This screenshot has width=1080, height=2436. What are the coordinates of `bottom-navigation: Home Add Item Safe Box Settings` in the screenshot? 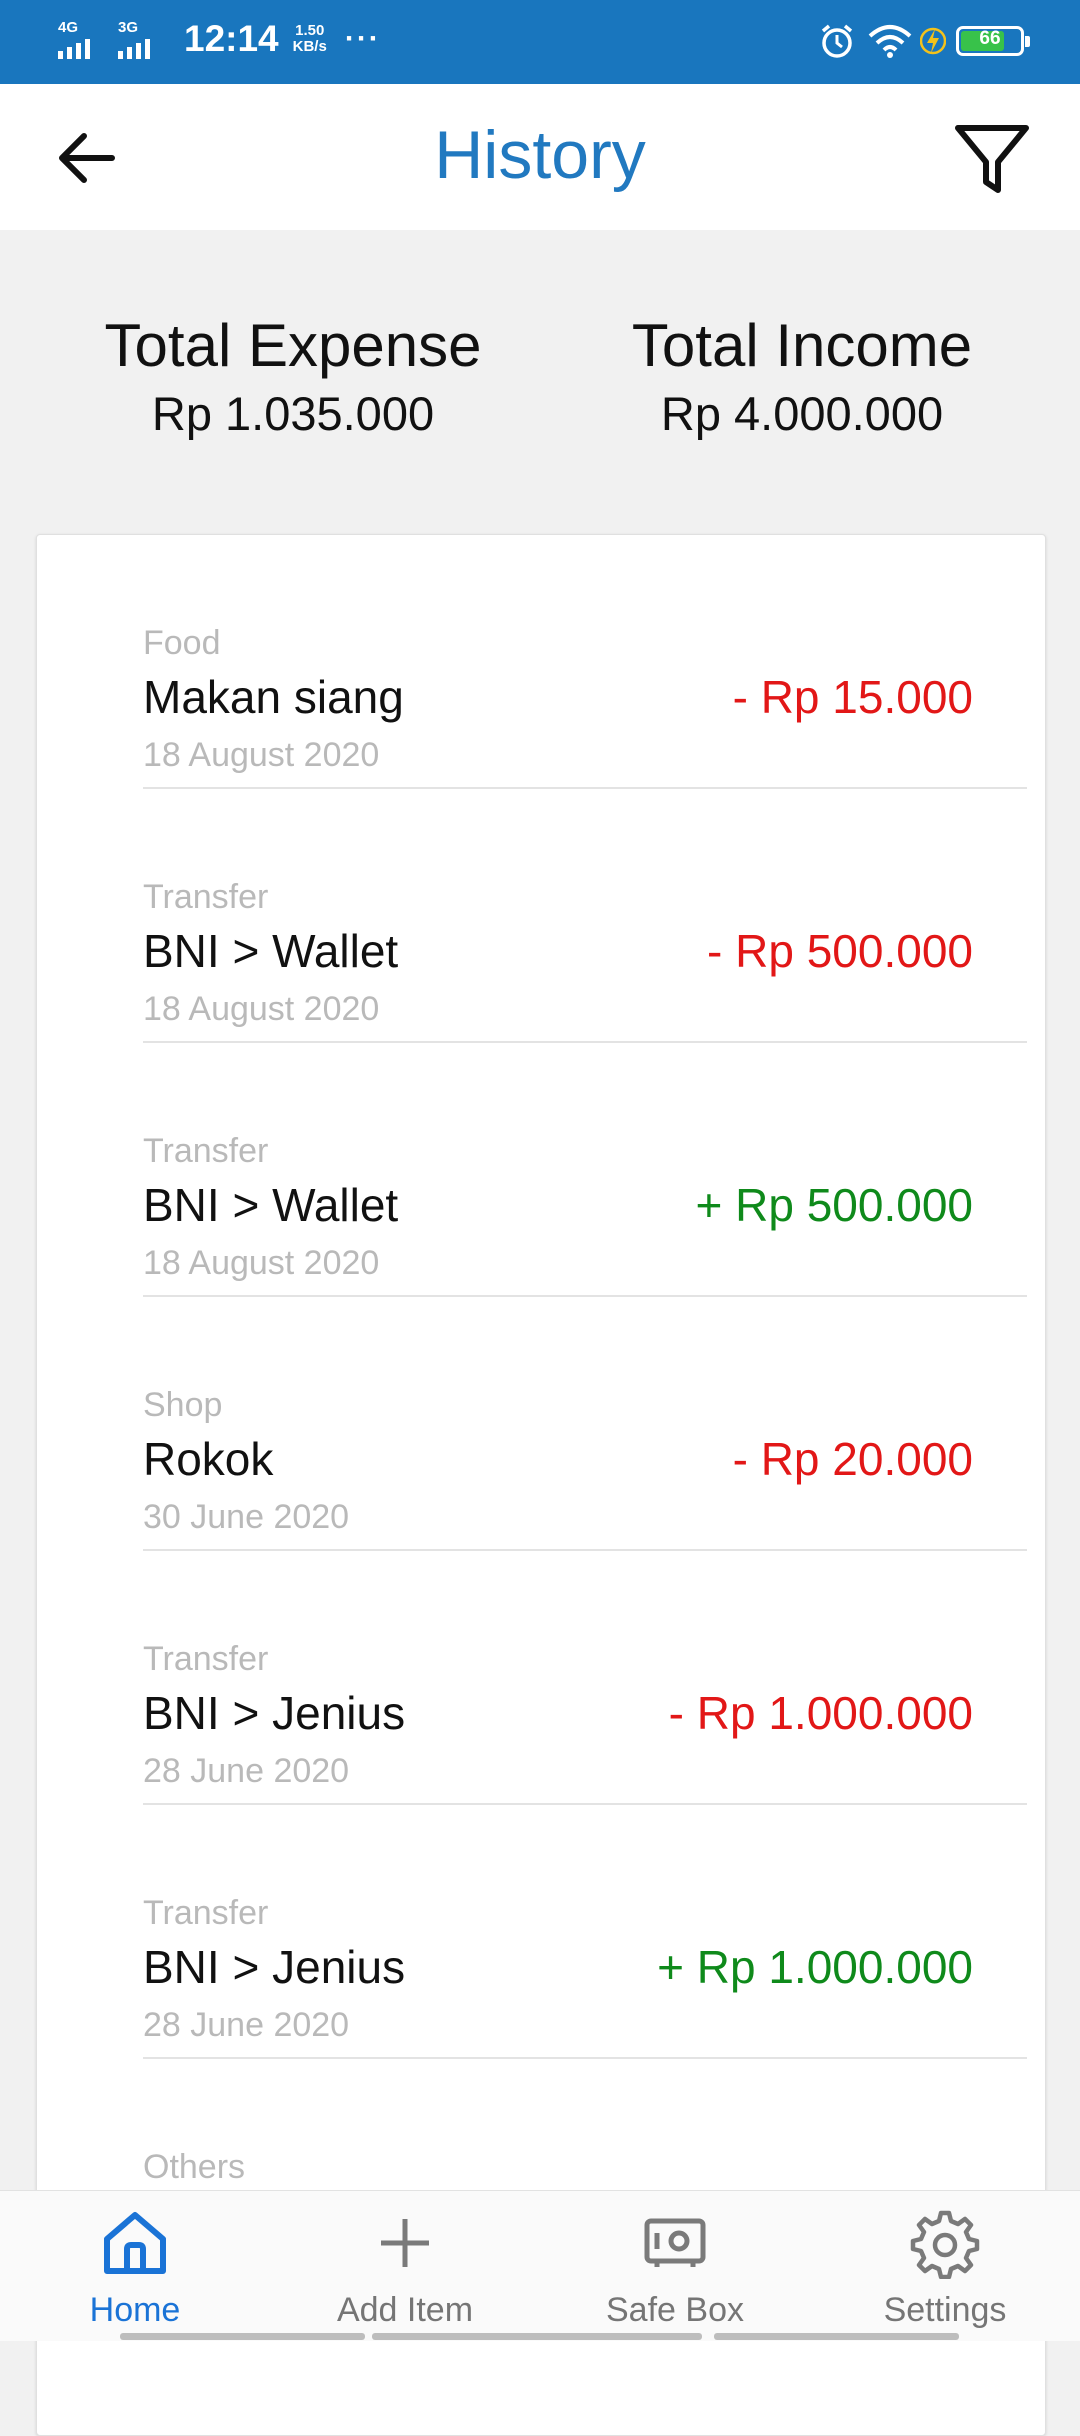 It's located at (540, 2265).